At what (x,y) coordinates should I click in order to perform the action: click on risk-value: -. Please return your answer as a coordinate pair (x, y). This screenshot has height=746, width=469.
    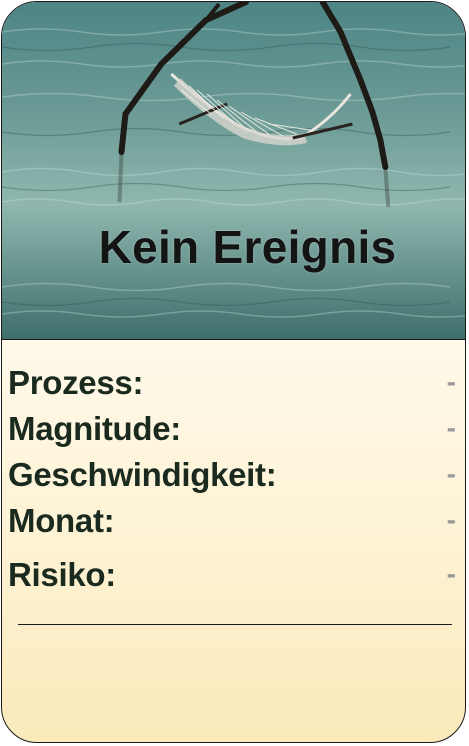
    Looking at the image, I should click on (451, 573).